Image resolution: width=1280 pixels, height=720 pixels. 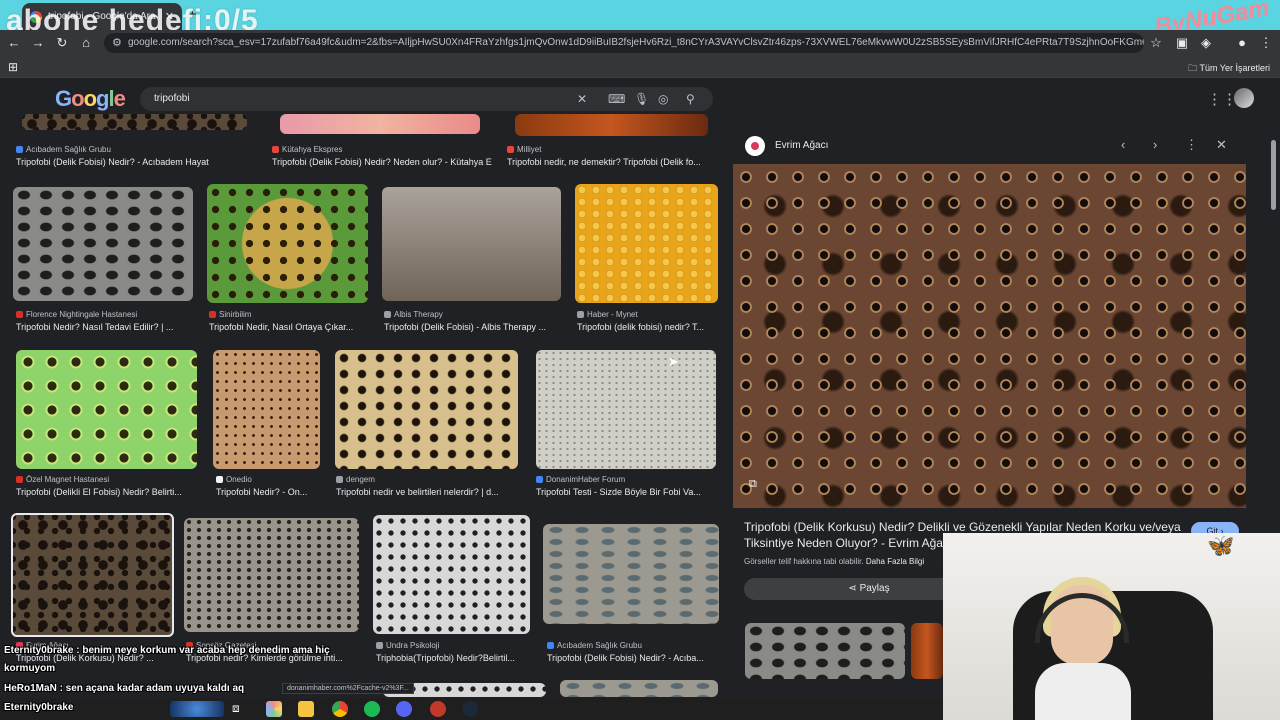 I want to click on result-source: Sinirbilim, so click(x=230, y=314).